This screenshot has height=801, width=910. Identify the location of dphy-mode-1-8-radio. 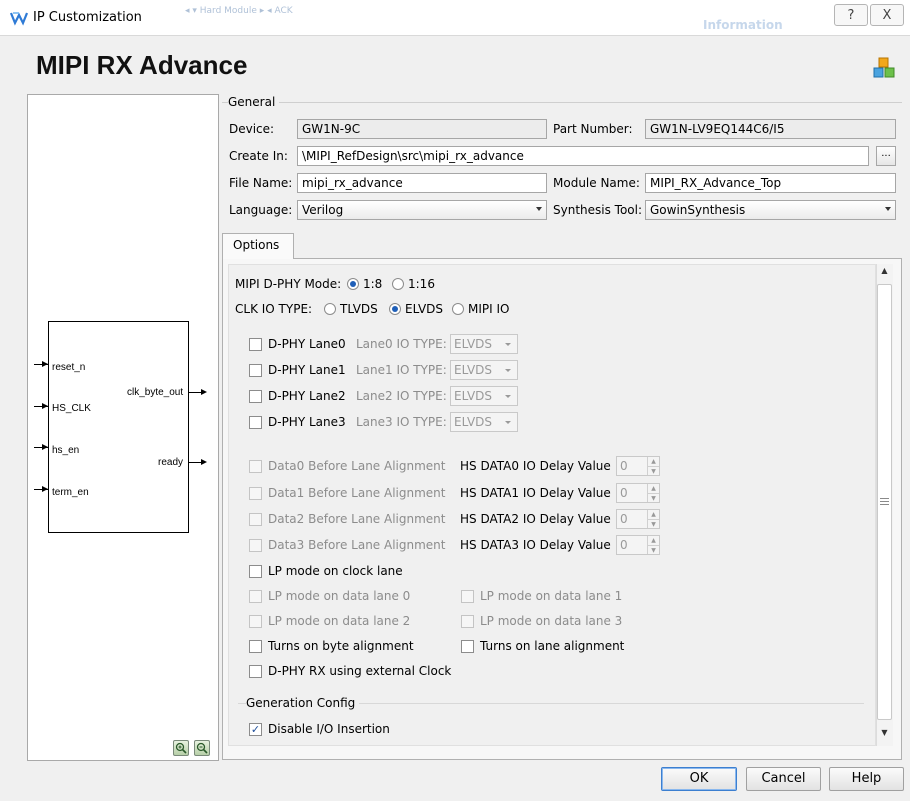
(353, 284).